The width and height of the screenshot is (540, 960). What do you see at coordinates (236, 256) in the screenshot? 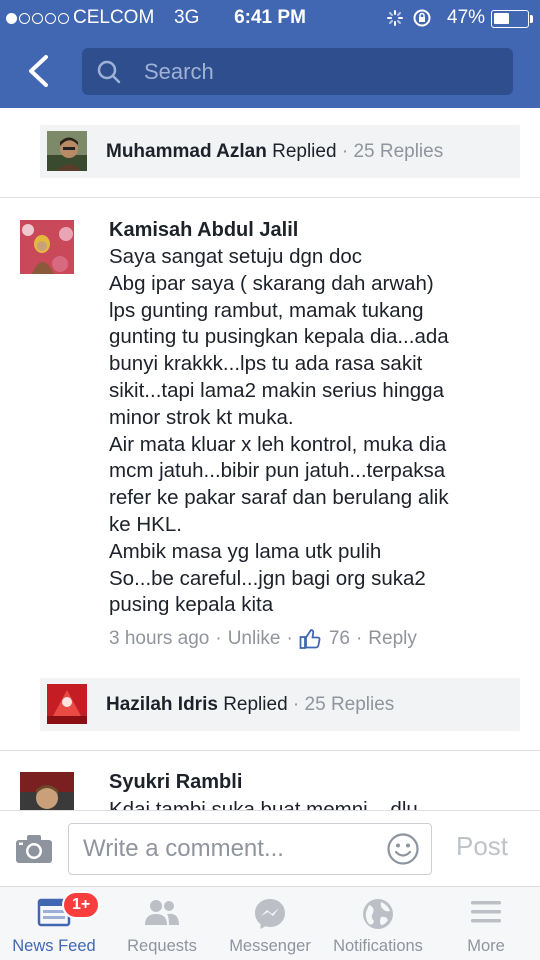
I see `comment-text-line: Saya sangat setuju dgn doc` at bounding box center [236, 256].